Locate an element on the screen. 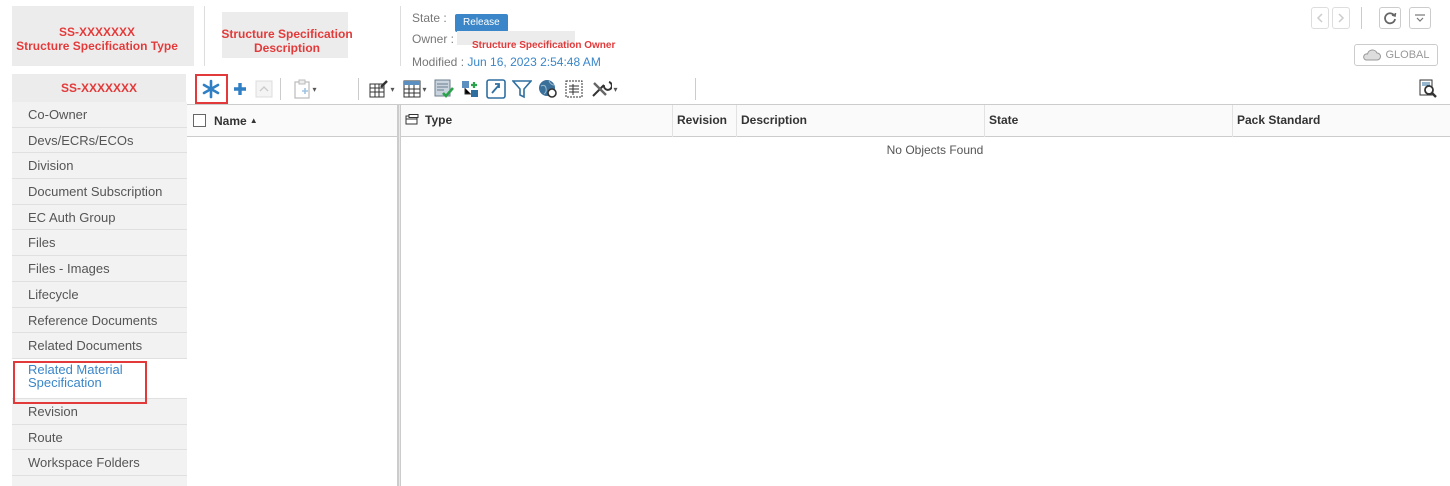  clipboard-menu-button: ▾ is located at coordinates (305, 89).